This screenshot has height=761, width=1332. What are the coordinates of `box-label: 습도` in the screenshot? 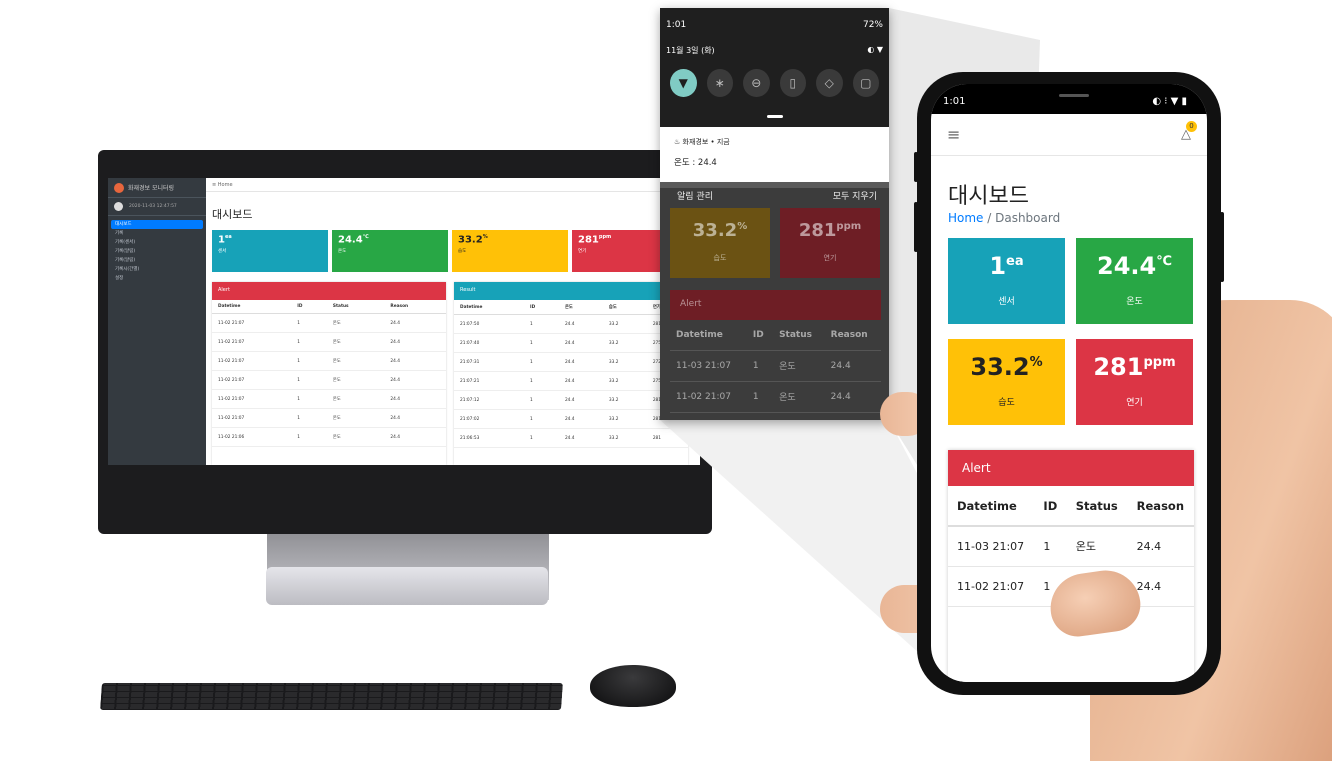 It's located at (462, 252).